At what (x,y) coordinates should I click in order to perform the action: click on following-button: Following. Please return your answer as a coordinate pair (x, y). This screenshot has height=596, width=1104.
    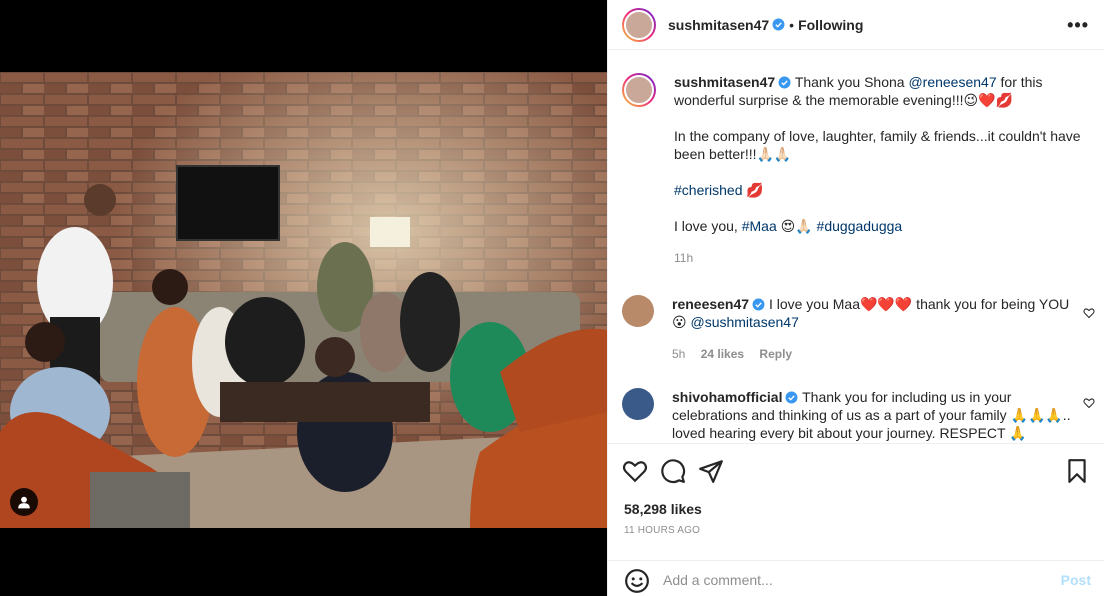
    Looking at the image, I should click on (830, 25).